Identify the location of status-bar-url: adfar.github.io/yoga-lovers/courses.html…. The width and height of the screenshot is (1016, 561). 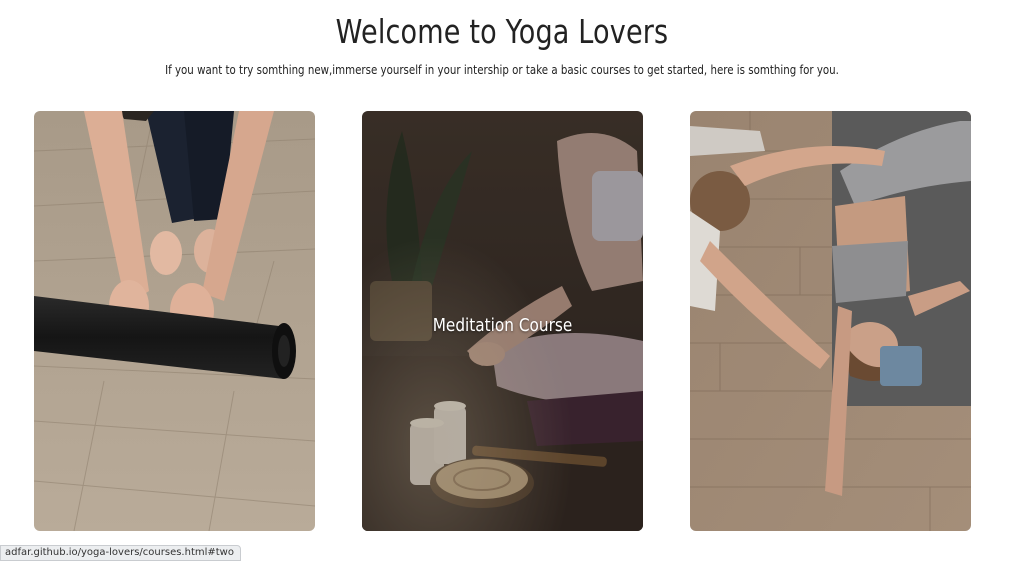
(120, 553).